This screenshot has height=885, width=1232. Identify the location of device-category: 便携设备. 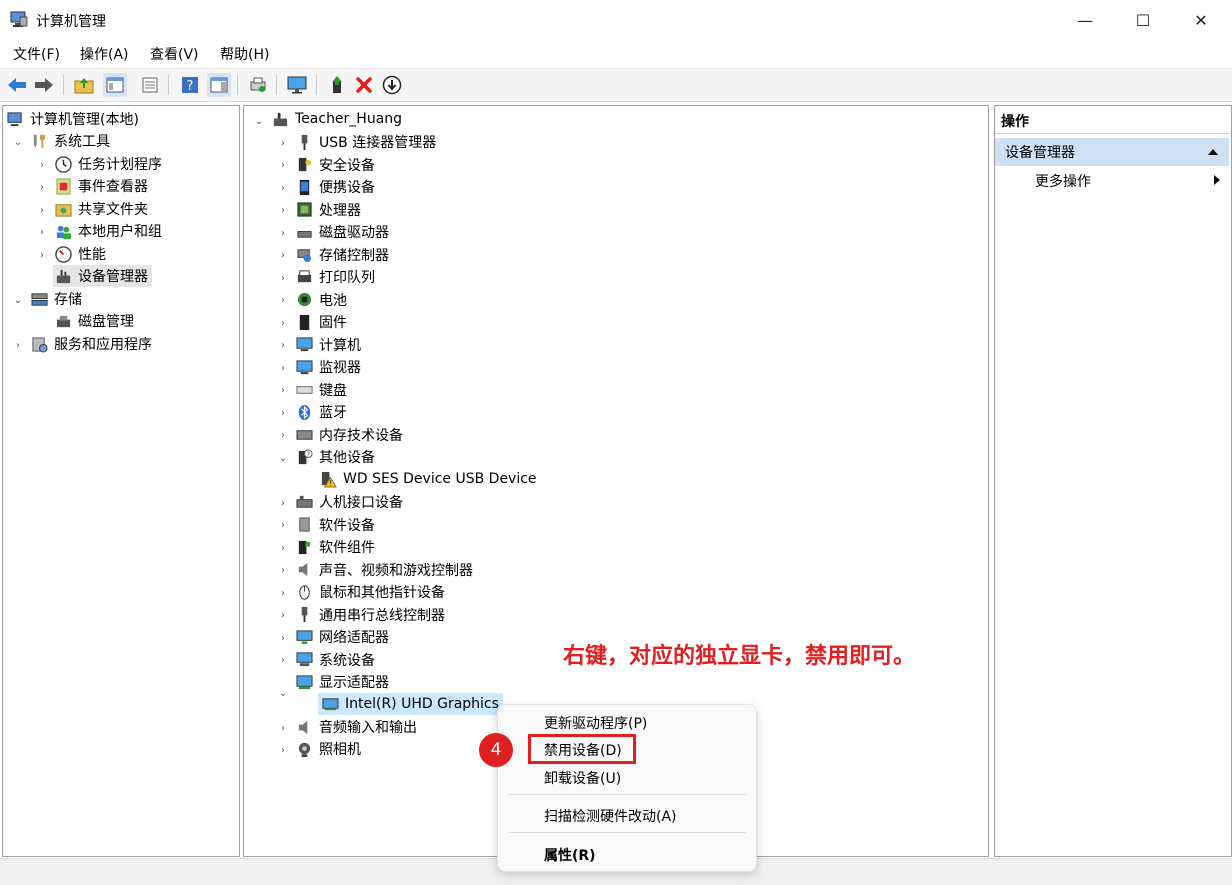
(335, 187).